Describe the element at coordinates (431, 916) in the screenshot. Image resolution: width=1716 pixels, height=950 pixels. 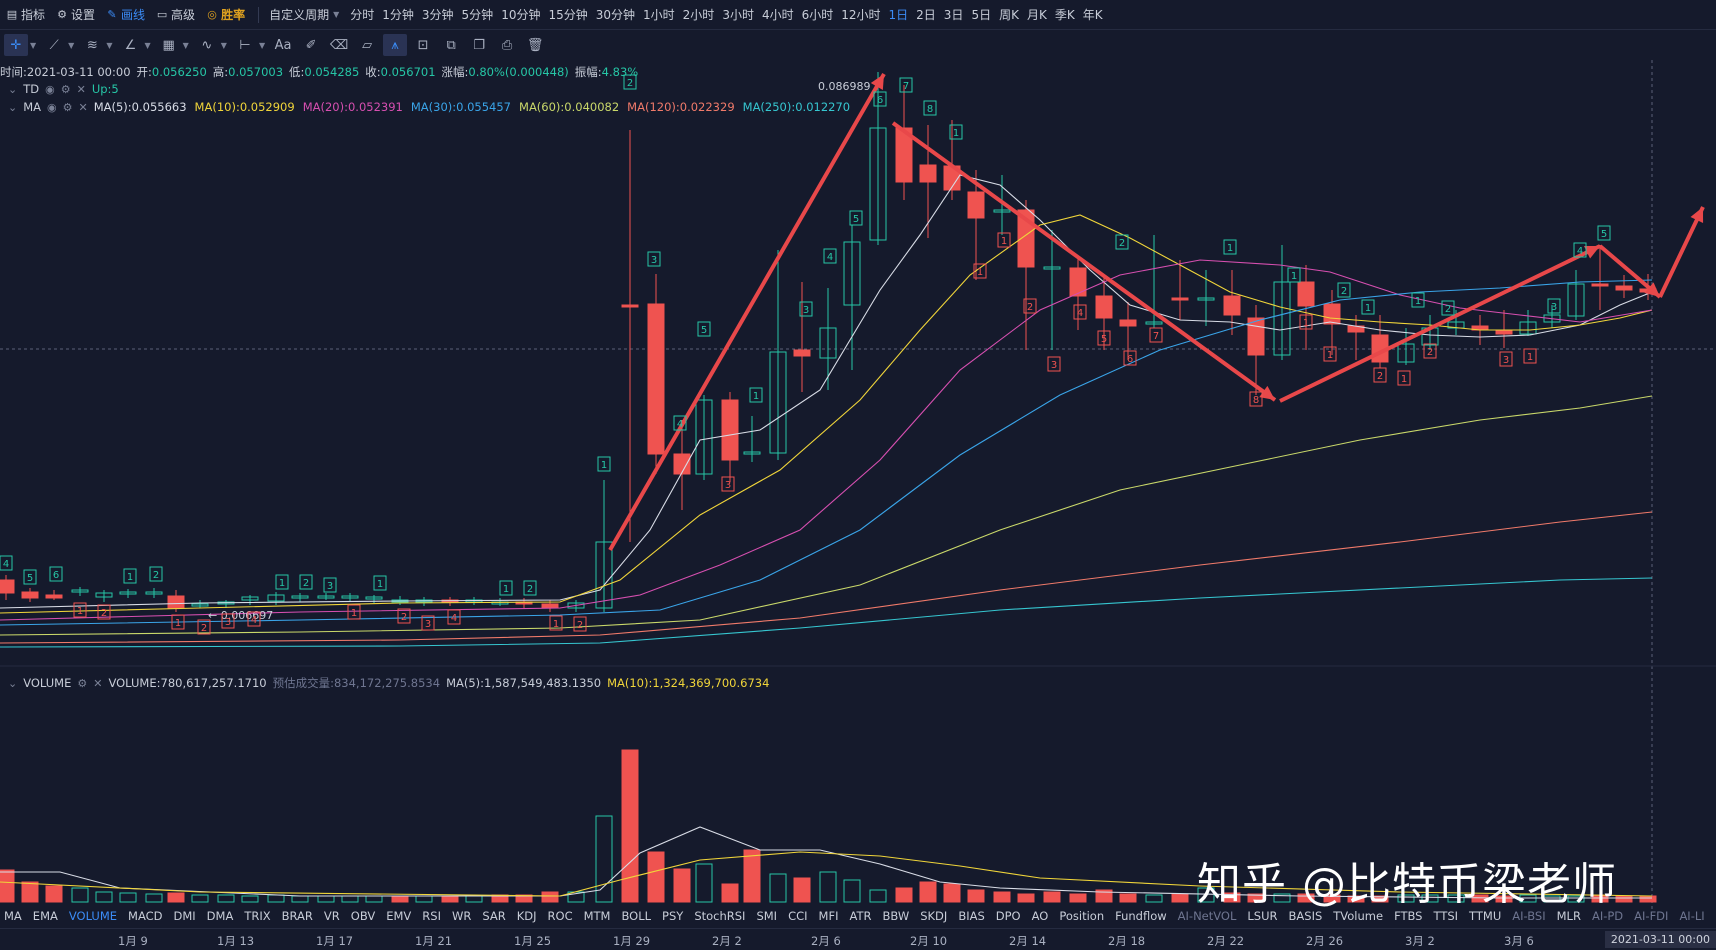
I see `indicator-tab-11: RSI` at that location.